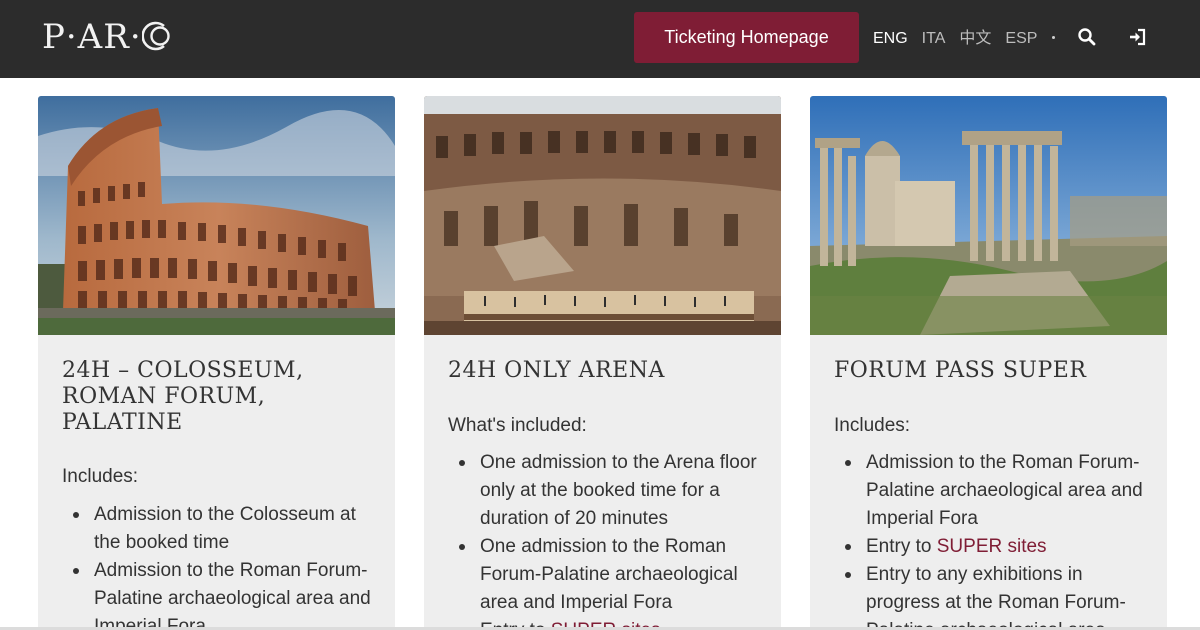 The height and width of the screenshot is (630, 1200). I want to click on card-title: 24H ONLY ARENA, so click(556, 370).